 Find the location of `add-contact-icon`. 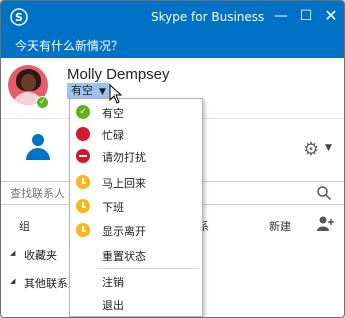

add-contact-icon is located at coordinates (325, 224).